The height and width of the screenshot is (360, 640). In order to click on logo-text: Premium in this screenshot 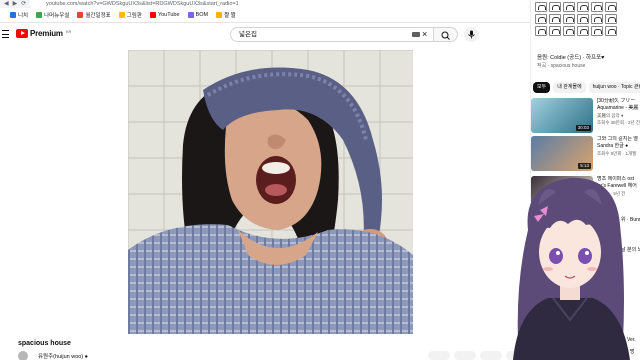, I will do `click(46, 33)`.